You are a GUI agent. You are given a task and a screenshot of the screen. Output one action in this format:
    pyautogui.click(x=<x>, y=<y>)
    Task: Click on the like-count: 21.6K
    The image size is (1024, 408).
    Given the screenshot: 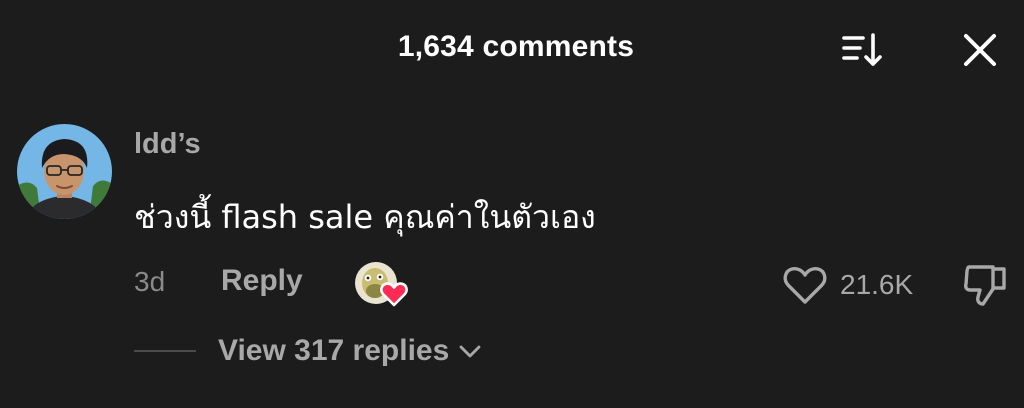 What is the action you would take?
    pyautogui.click(x=877, y=284)
    